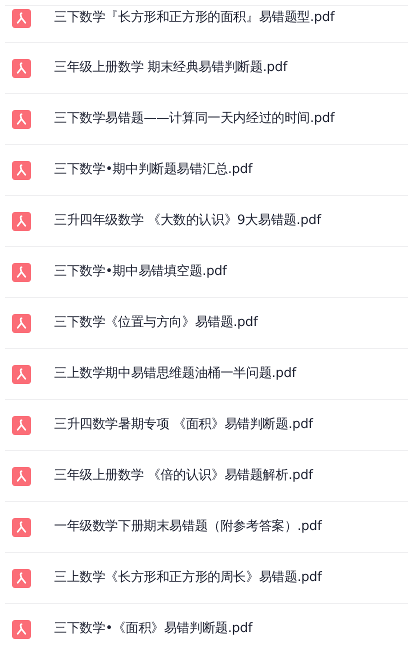 The width and height of the screenshot is (408, 654). What do you see at coordinates (183, 425) in the screenshot?
I see `file-name: 三升四数学暑期专项 《面积》易错判断题.pdf` at bounding box center [183, 425].